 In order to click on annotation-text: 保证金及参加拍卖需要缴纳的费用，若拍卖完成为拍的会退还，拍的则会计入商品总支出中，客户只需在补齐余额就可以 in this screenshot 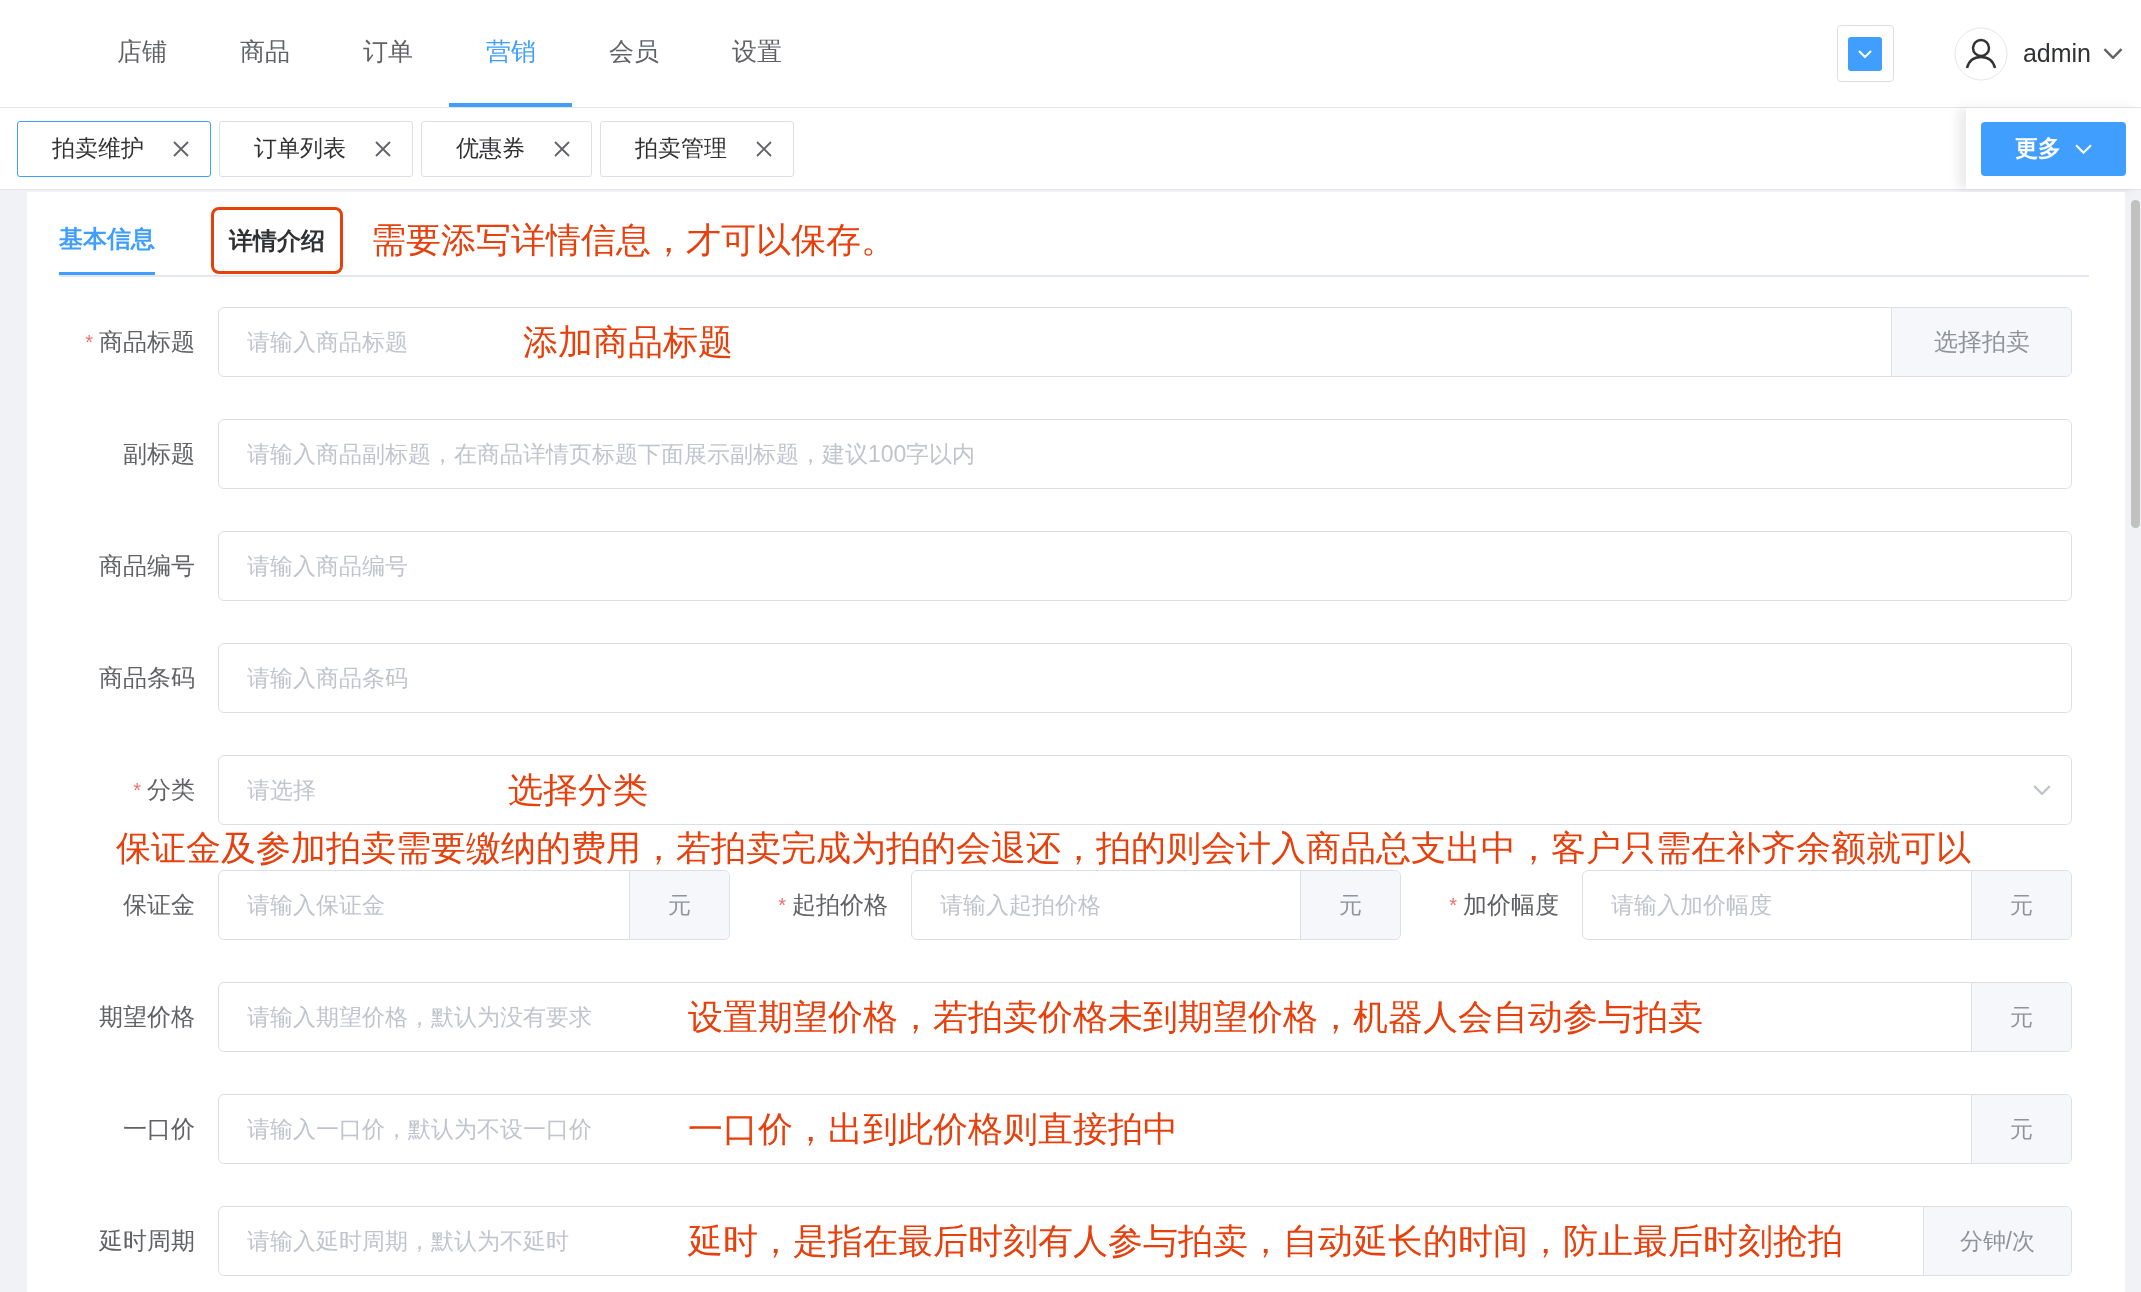, I will do `click(1044, 848)`.